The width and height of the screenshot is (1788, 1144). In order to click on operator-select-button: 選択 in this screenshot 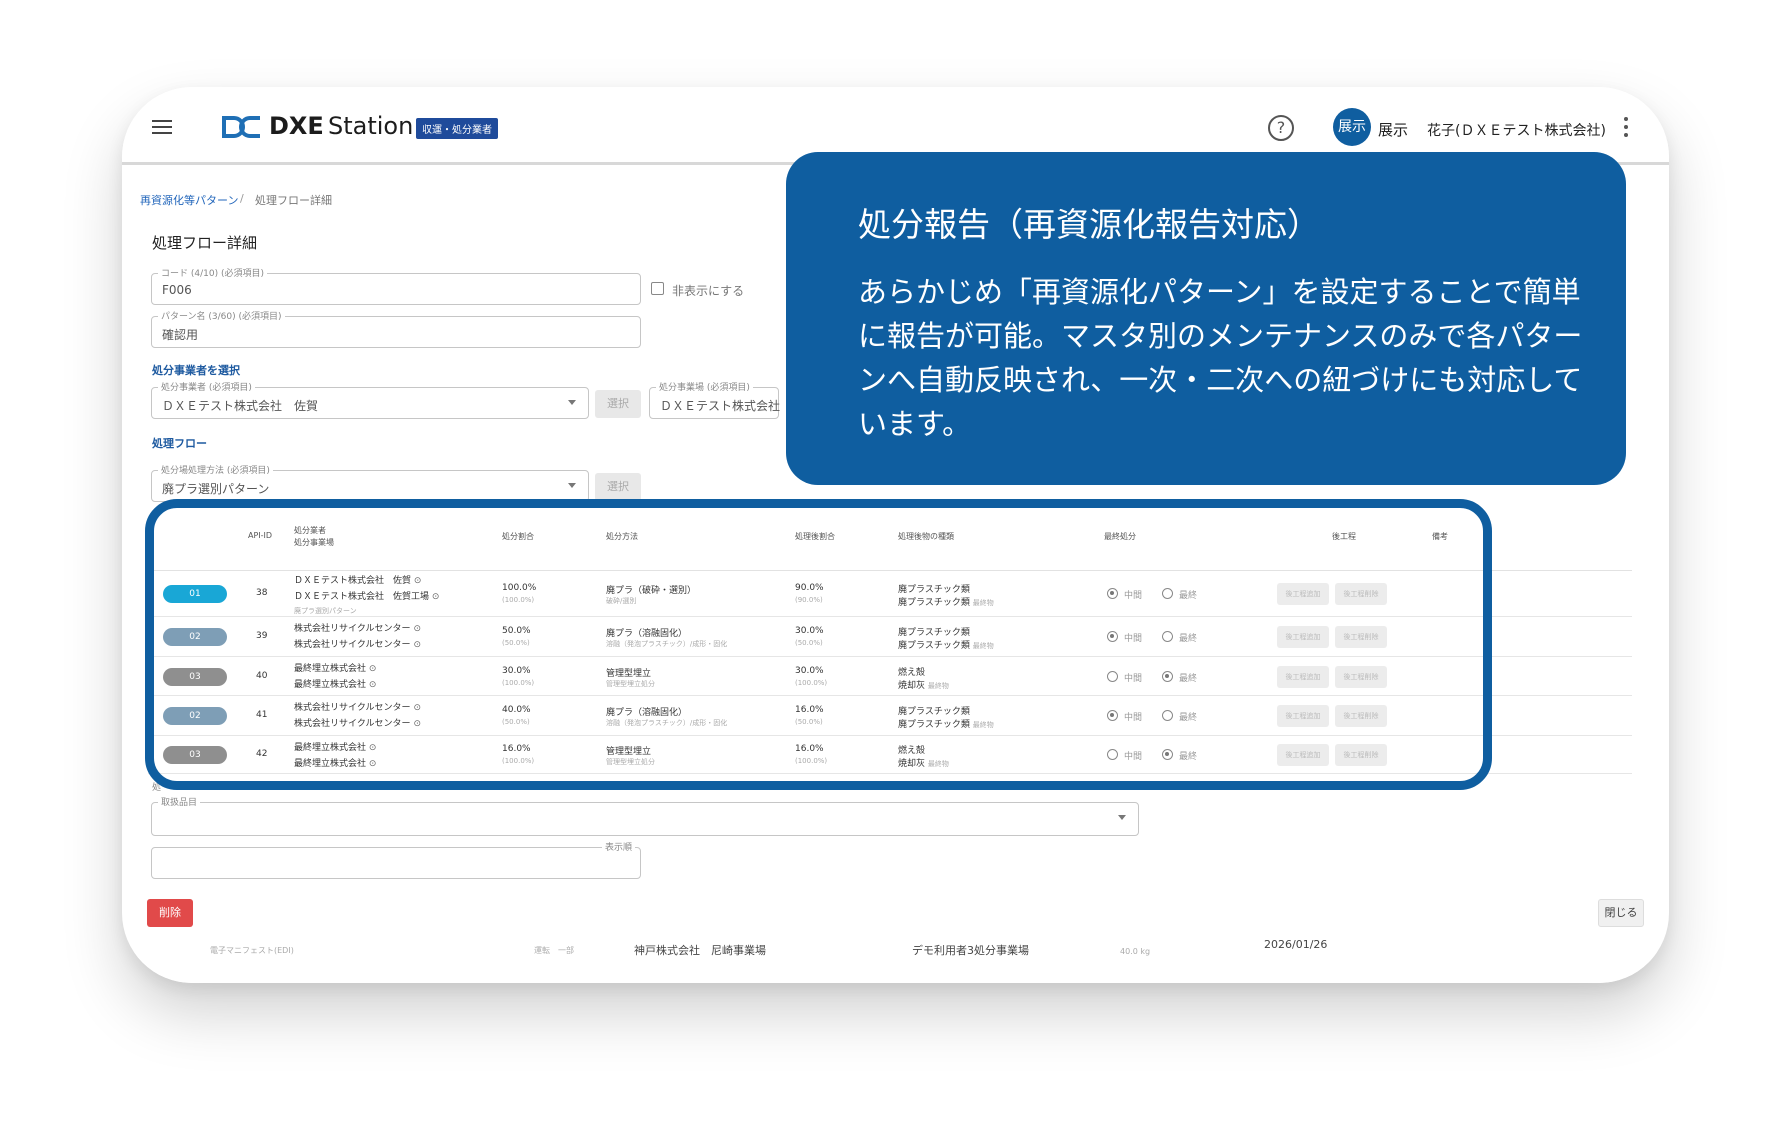, I will do `click(618, 404)`.